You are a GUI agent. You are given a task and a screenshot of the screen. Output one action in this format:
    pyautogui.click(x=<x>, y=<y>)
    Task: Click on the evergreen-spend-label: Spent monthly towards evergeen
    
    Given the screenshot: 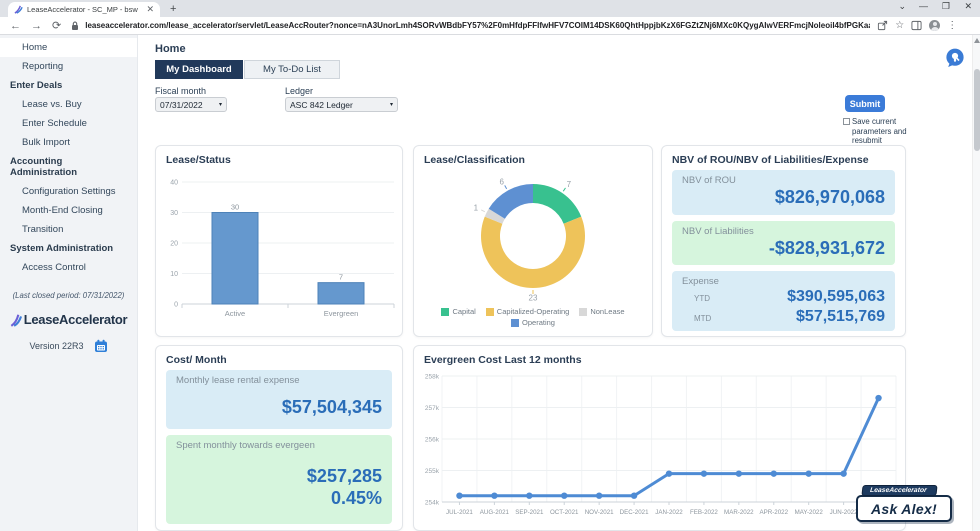 What is the action you would take?
    pyautogui.click(x=245, y=445)
    